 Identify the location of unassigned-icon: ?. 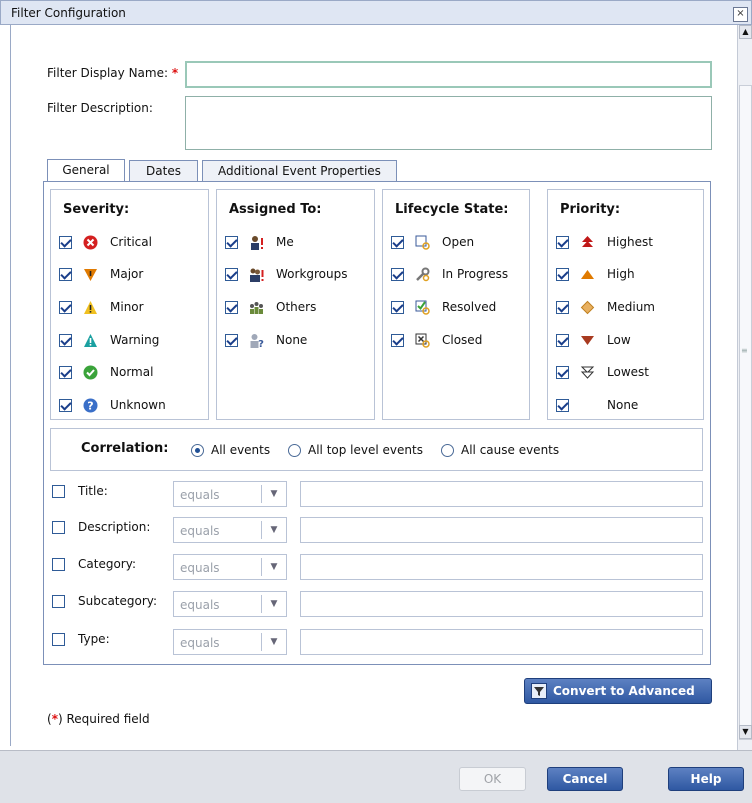
(256, 340).